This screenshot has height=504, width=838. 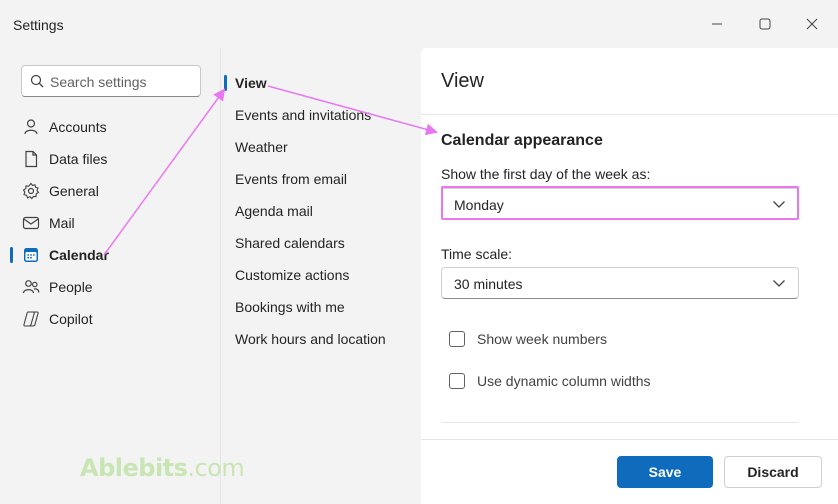 What do you see at coordinates (62, 223) in the screenshot?
I see `sidebar-item-label: Mail` at bounding box center [62, 223].